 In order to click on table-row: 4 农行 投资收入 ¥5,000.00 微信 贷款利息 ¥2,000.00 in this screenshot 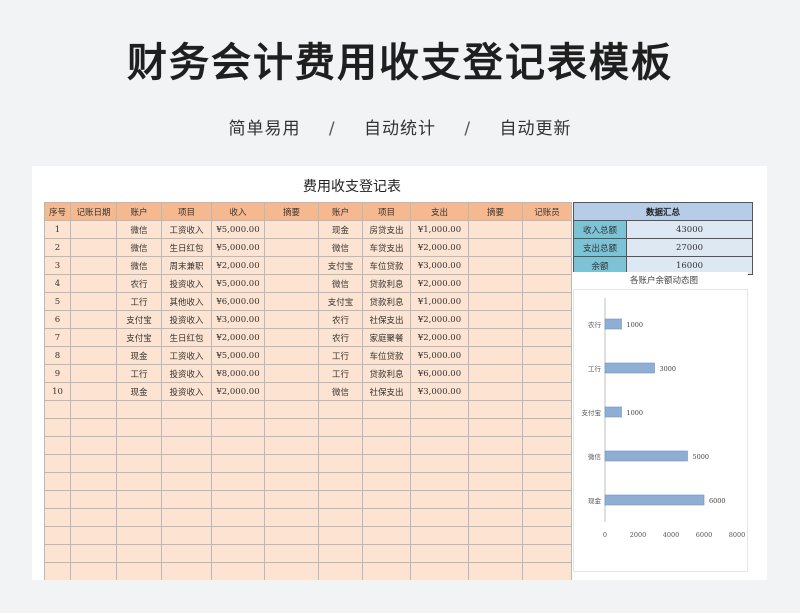, I will do `click(308, 283)`.